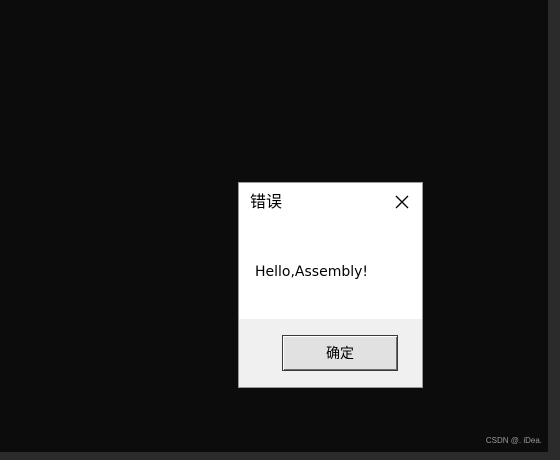 Image resolution: width=560 pixels, height=460 pixels. What do you see at coordinates (554, 230) in the screenshot?
I see `console-scrollbar` at bounding box center [554, 230].